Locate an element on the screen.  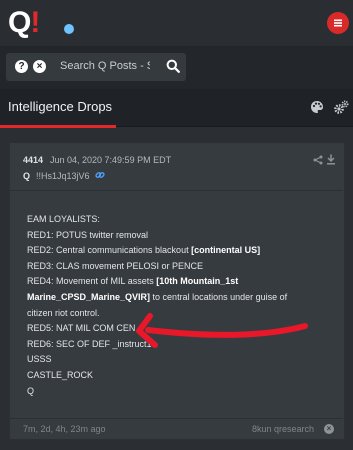
post-age: 7m, 2d, 4h, 23m ago is located at coordinates (64, 429).